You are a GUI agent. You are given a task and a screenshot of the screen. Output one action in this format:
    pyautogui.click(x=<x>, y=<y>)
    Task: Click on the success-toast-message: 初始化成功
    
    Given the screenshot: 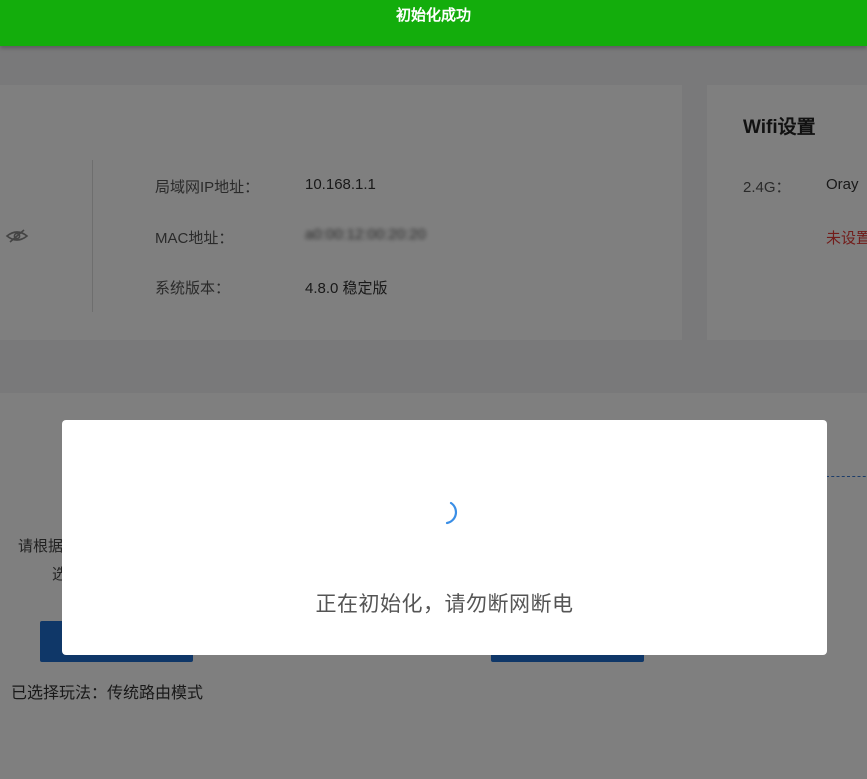 What is the action you would take?
    pyautogui.click(x=433, y=15)
    